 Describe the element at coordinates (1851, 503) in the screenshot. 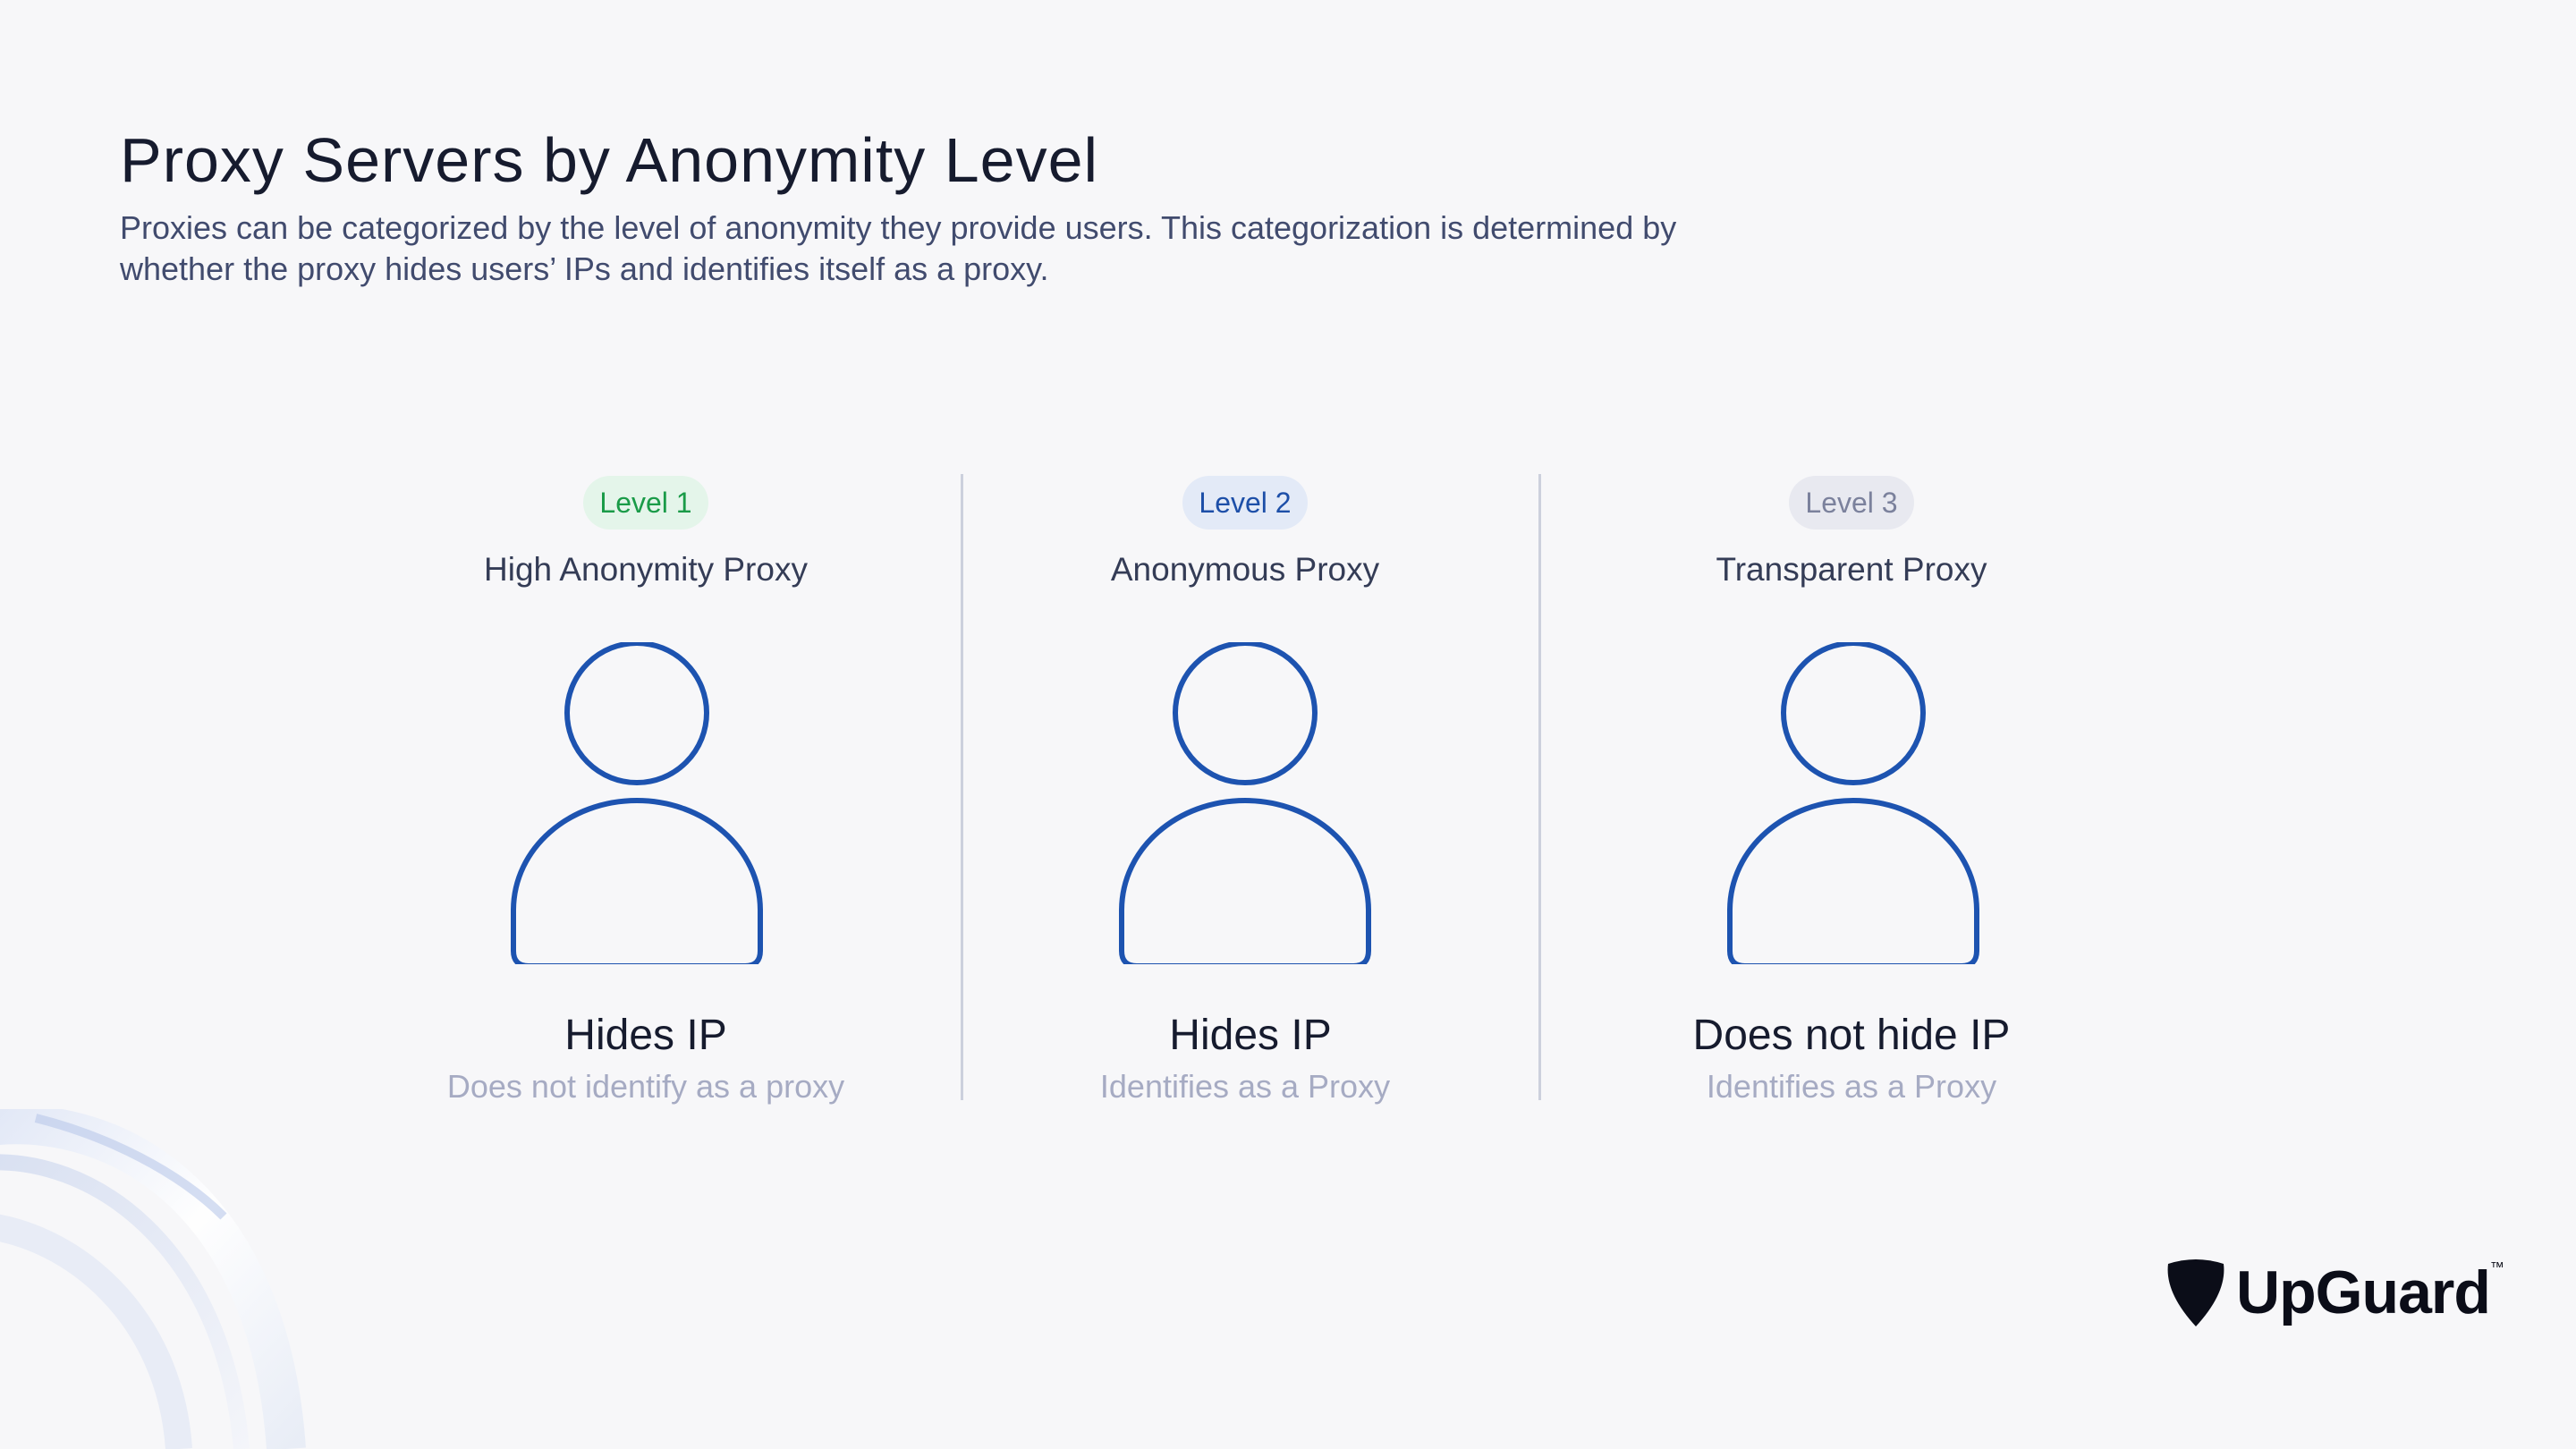

I see `level-3-badge: Level 3` at that location.